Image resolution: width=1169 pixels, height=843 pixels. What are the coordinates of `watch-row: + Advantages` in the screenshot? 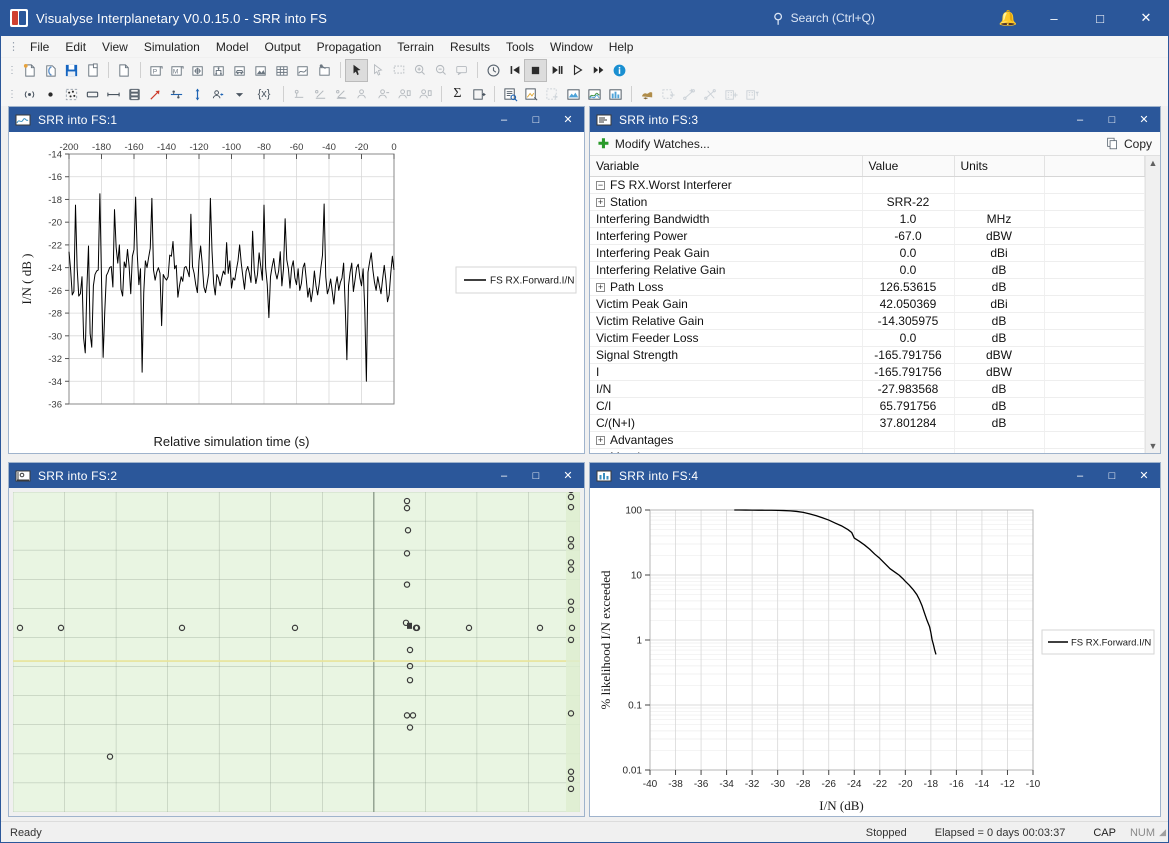 It's located at (867, 440).